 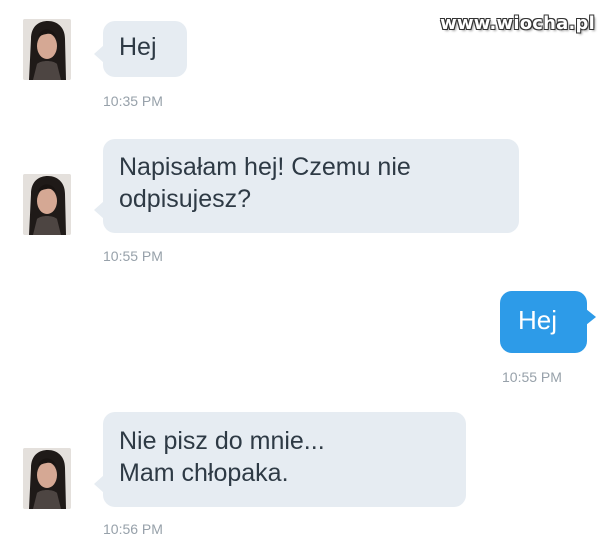 I want to click on incoming-message-bubble: Napisałam hej! Czemu nie odpisujesz?, so click(x=306, y=186).